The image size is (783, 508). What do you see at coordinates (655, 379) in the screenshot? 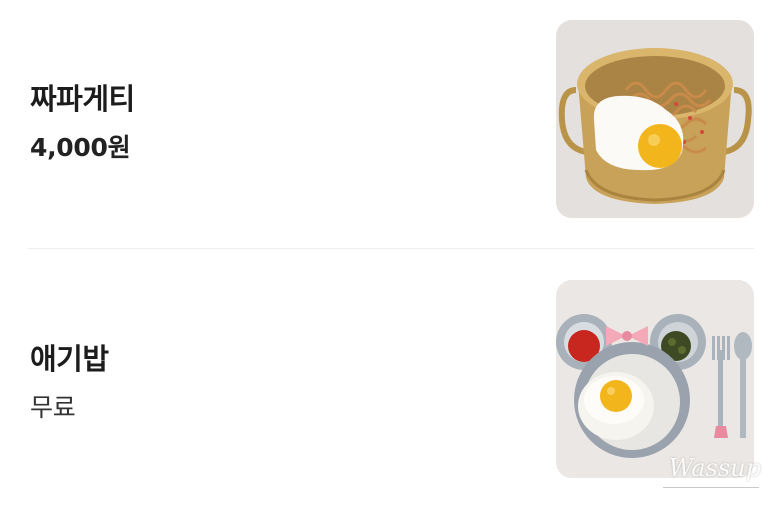
I see `kids-meal-photo-icon` at bounding box center [655, 379].